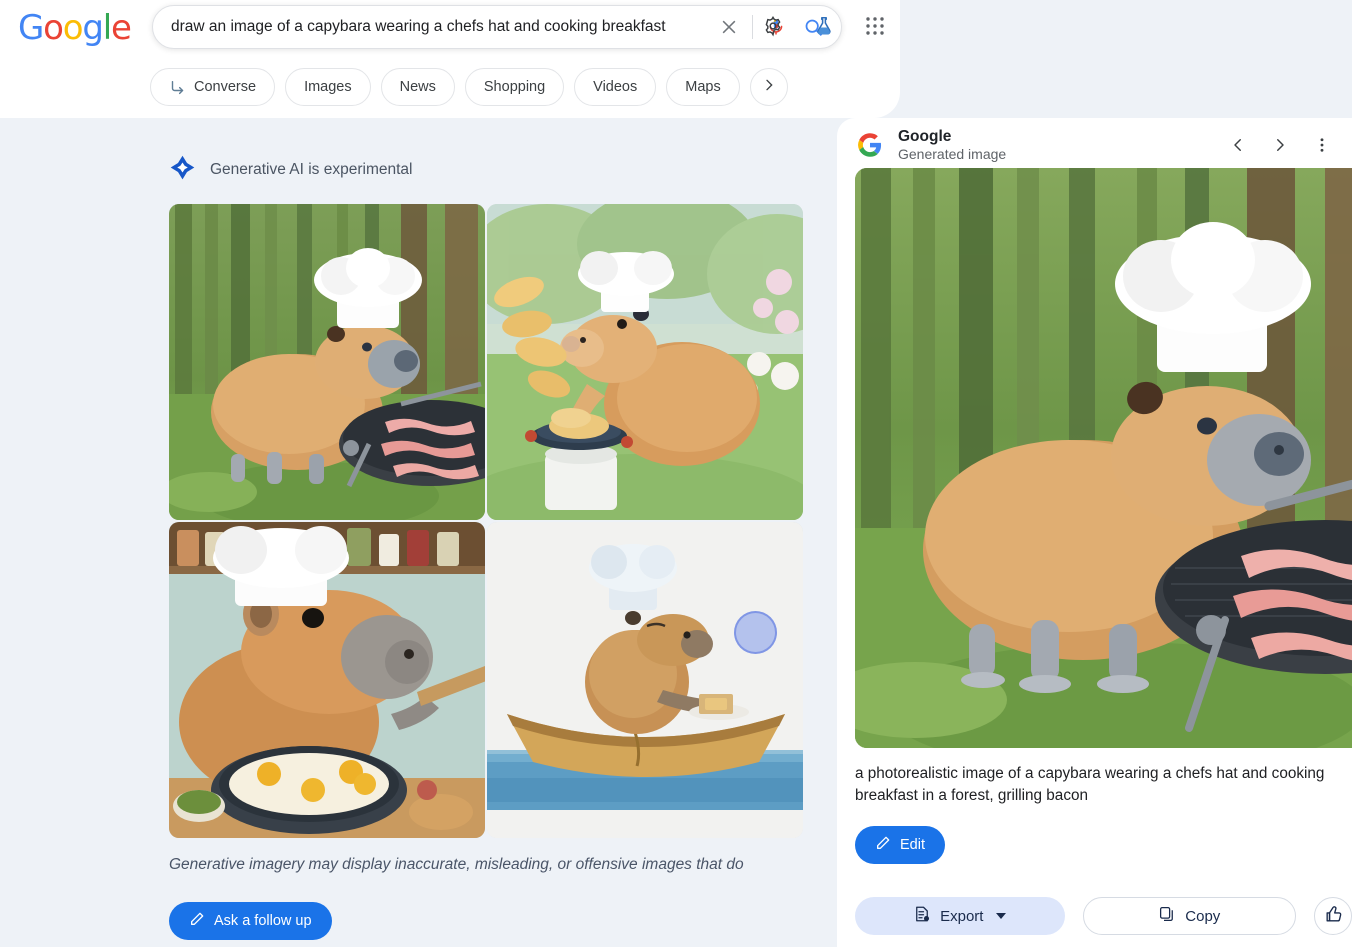  Describe the element at coordinates (925, 136) in the screenshot. I see `panel-title: Google` at that location.